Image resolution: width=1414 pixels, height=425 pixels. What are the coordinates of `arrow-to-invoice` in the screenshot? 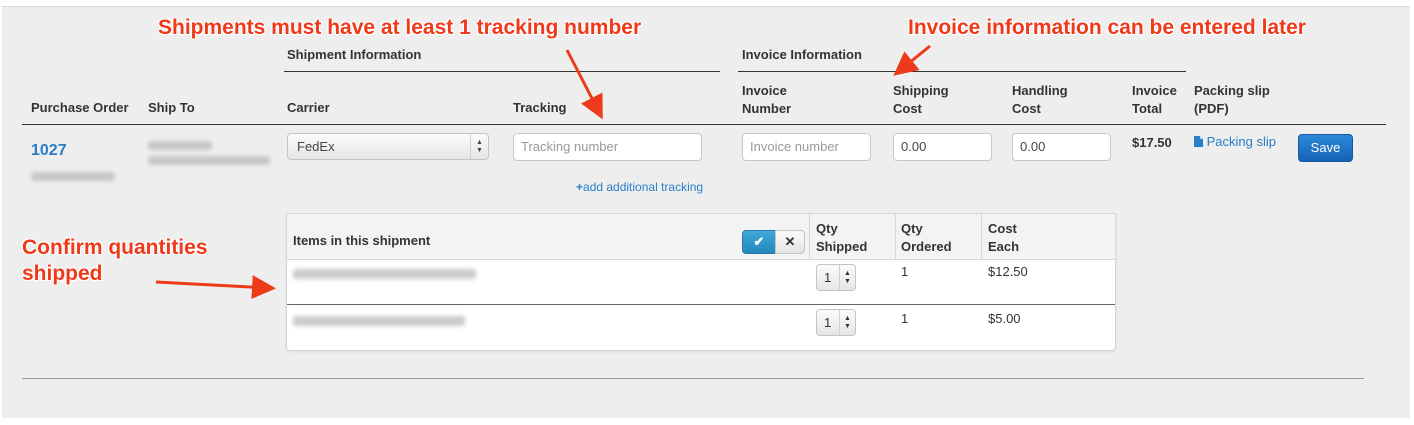 It's located at (912, 60).